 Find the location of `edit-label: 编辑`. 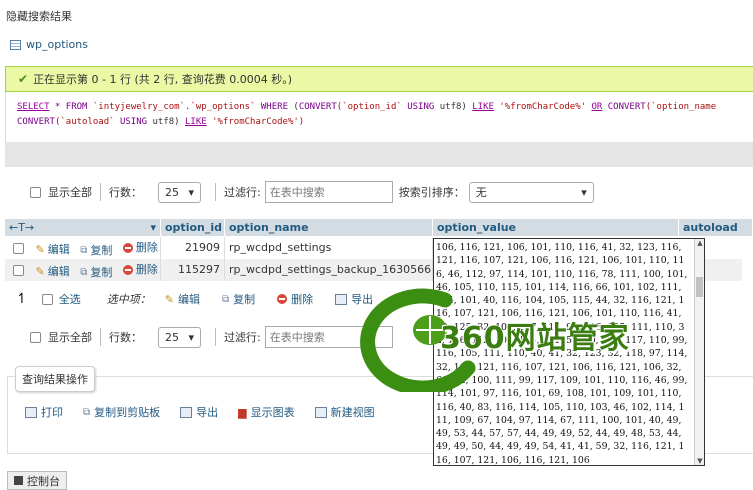

edit-label: 编辑 is located at coordinates (58, 249).